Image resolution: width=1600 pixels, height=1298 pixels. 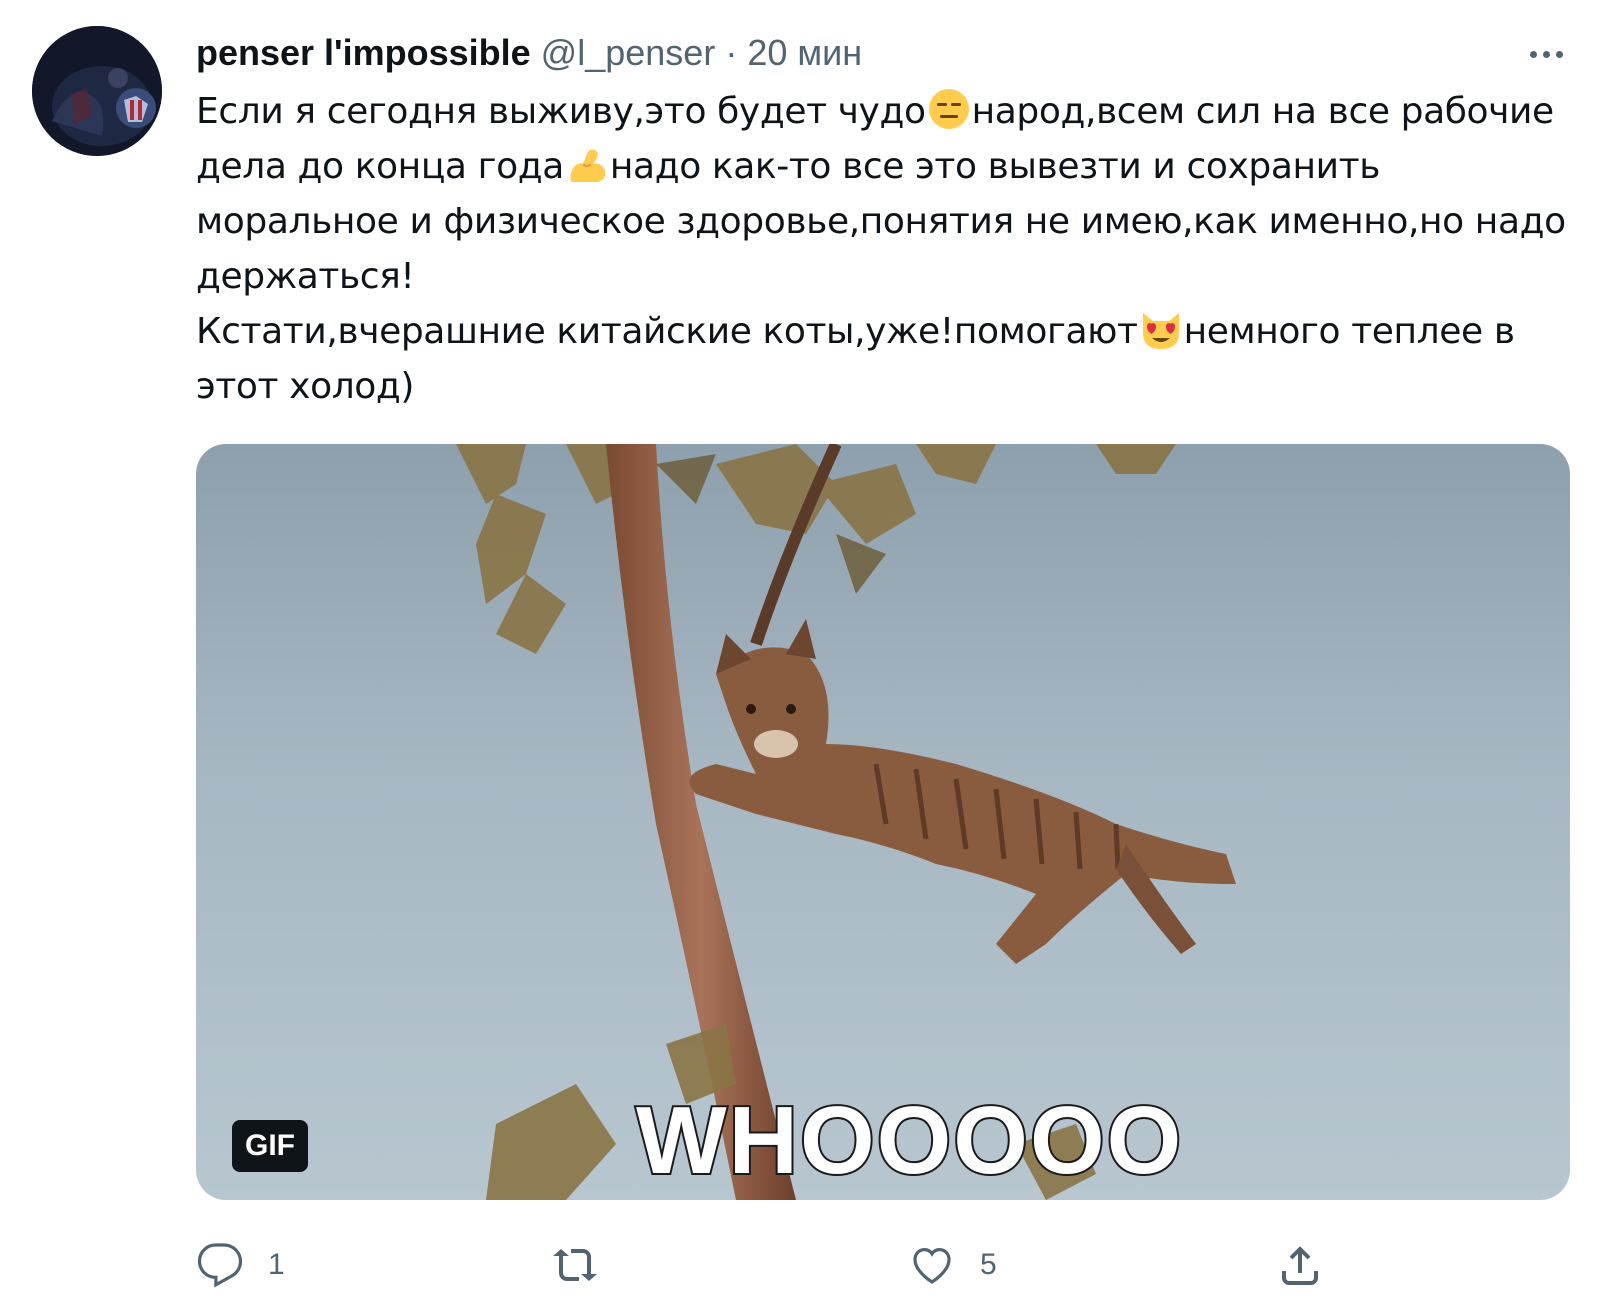 What do you see at coordinates (363, 53) in the screenshot?
I see `display-name: penser l'impossible` at bounding box center [363, 53].